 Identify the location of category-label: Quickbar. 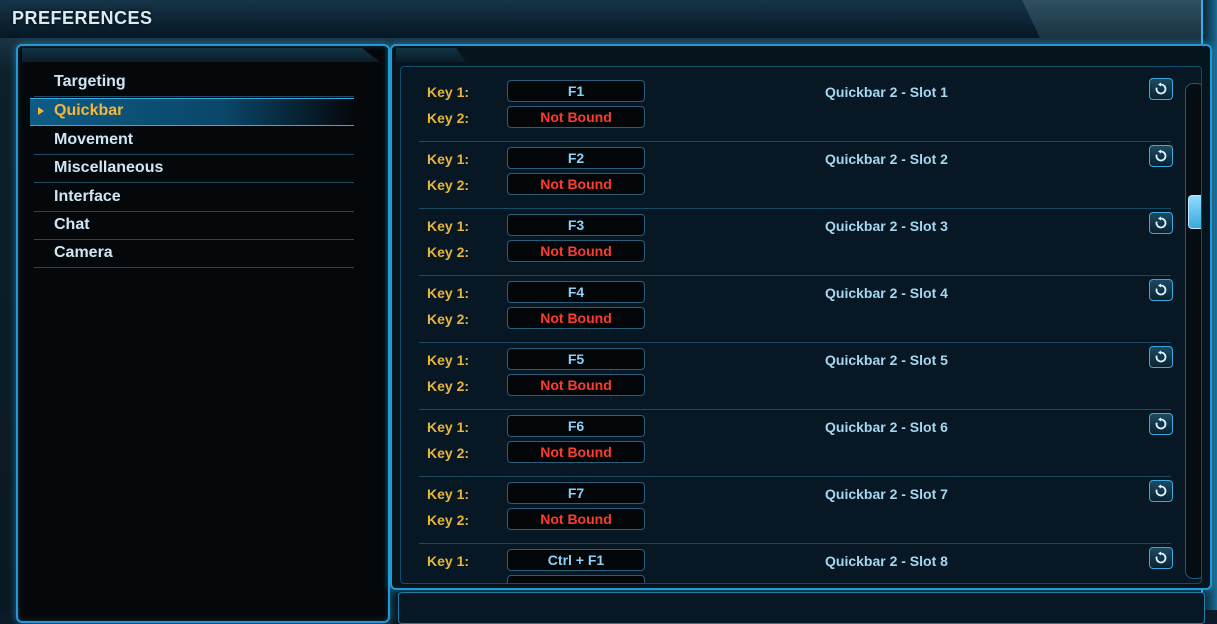
(89, 111).